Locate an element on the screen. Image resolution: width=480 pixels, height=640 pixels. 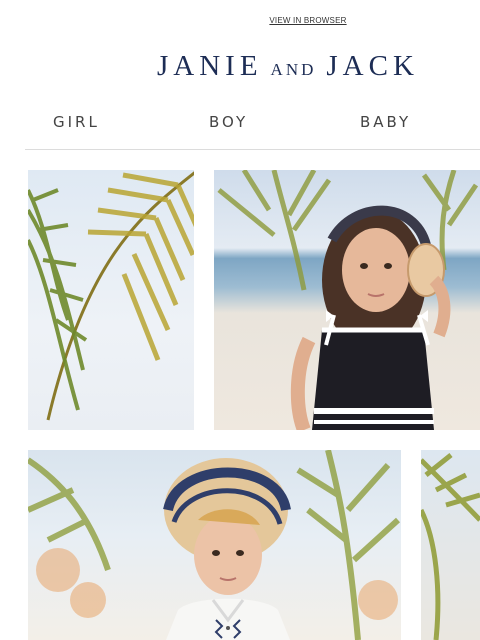
brand-logo: JANIE AND JACK is located at coordinates (288, 68).